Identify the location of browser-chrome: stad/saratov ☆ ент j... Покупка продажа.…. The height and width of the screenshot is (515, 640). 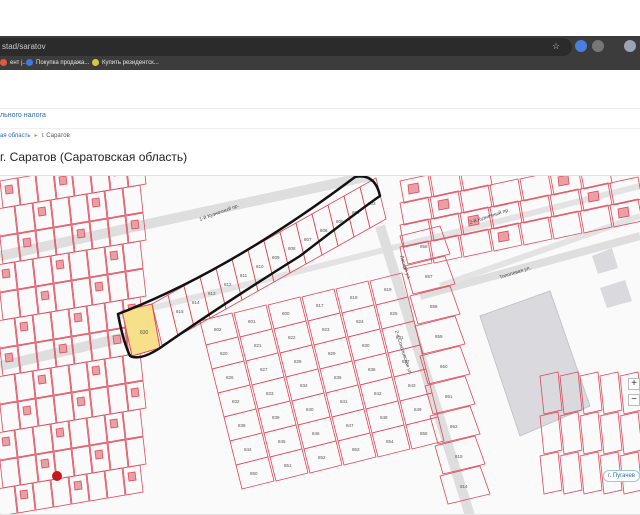
(320, 53).